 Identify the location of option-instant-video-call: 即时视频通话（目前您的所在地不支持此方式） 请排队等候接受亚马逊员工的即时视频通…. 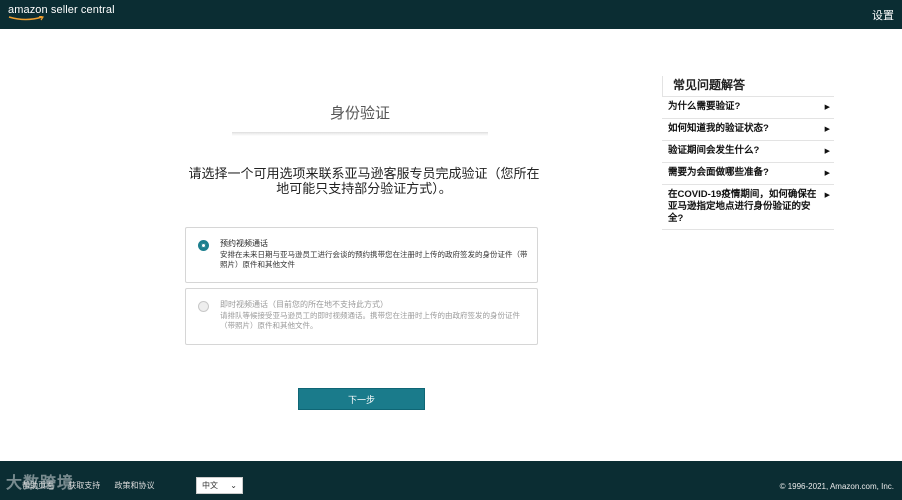
(361, 316).